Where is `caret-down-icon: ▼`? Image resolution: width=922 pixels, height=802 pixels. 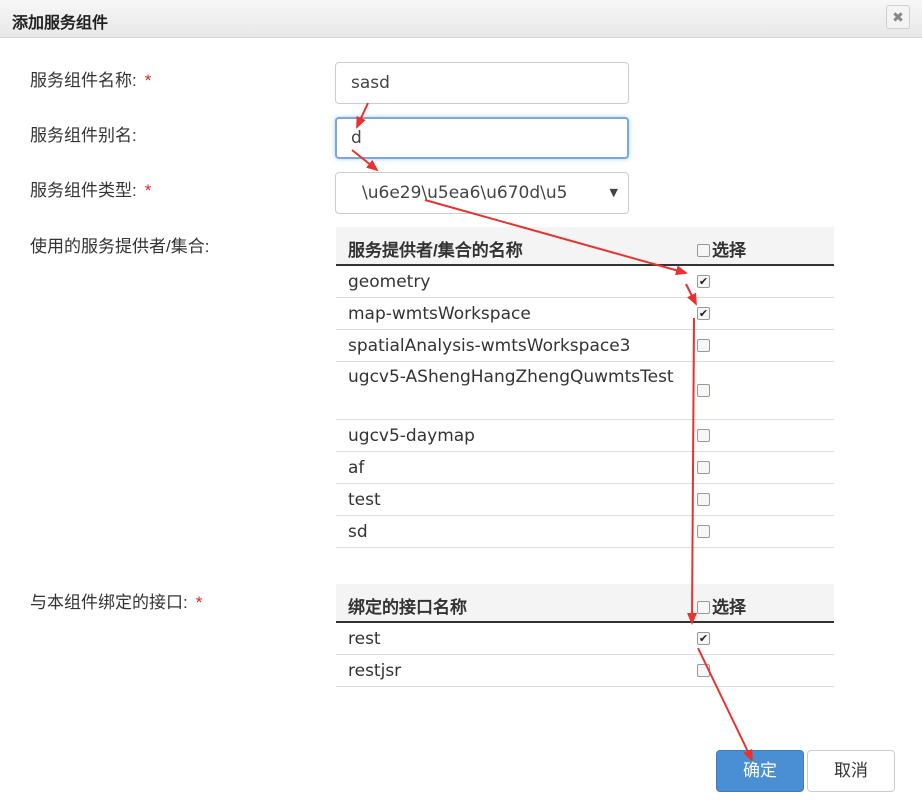 caret-down-icon: ▼ is located at coordinates (613, 192).